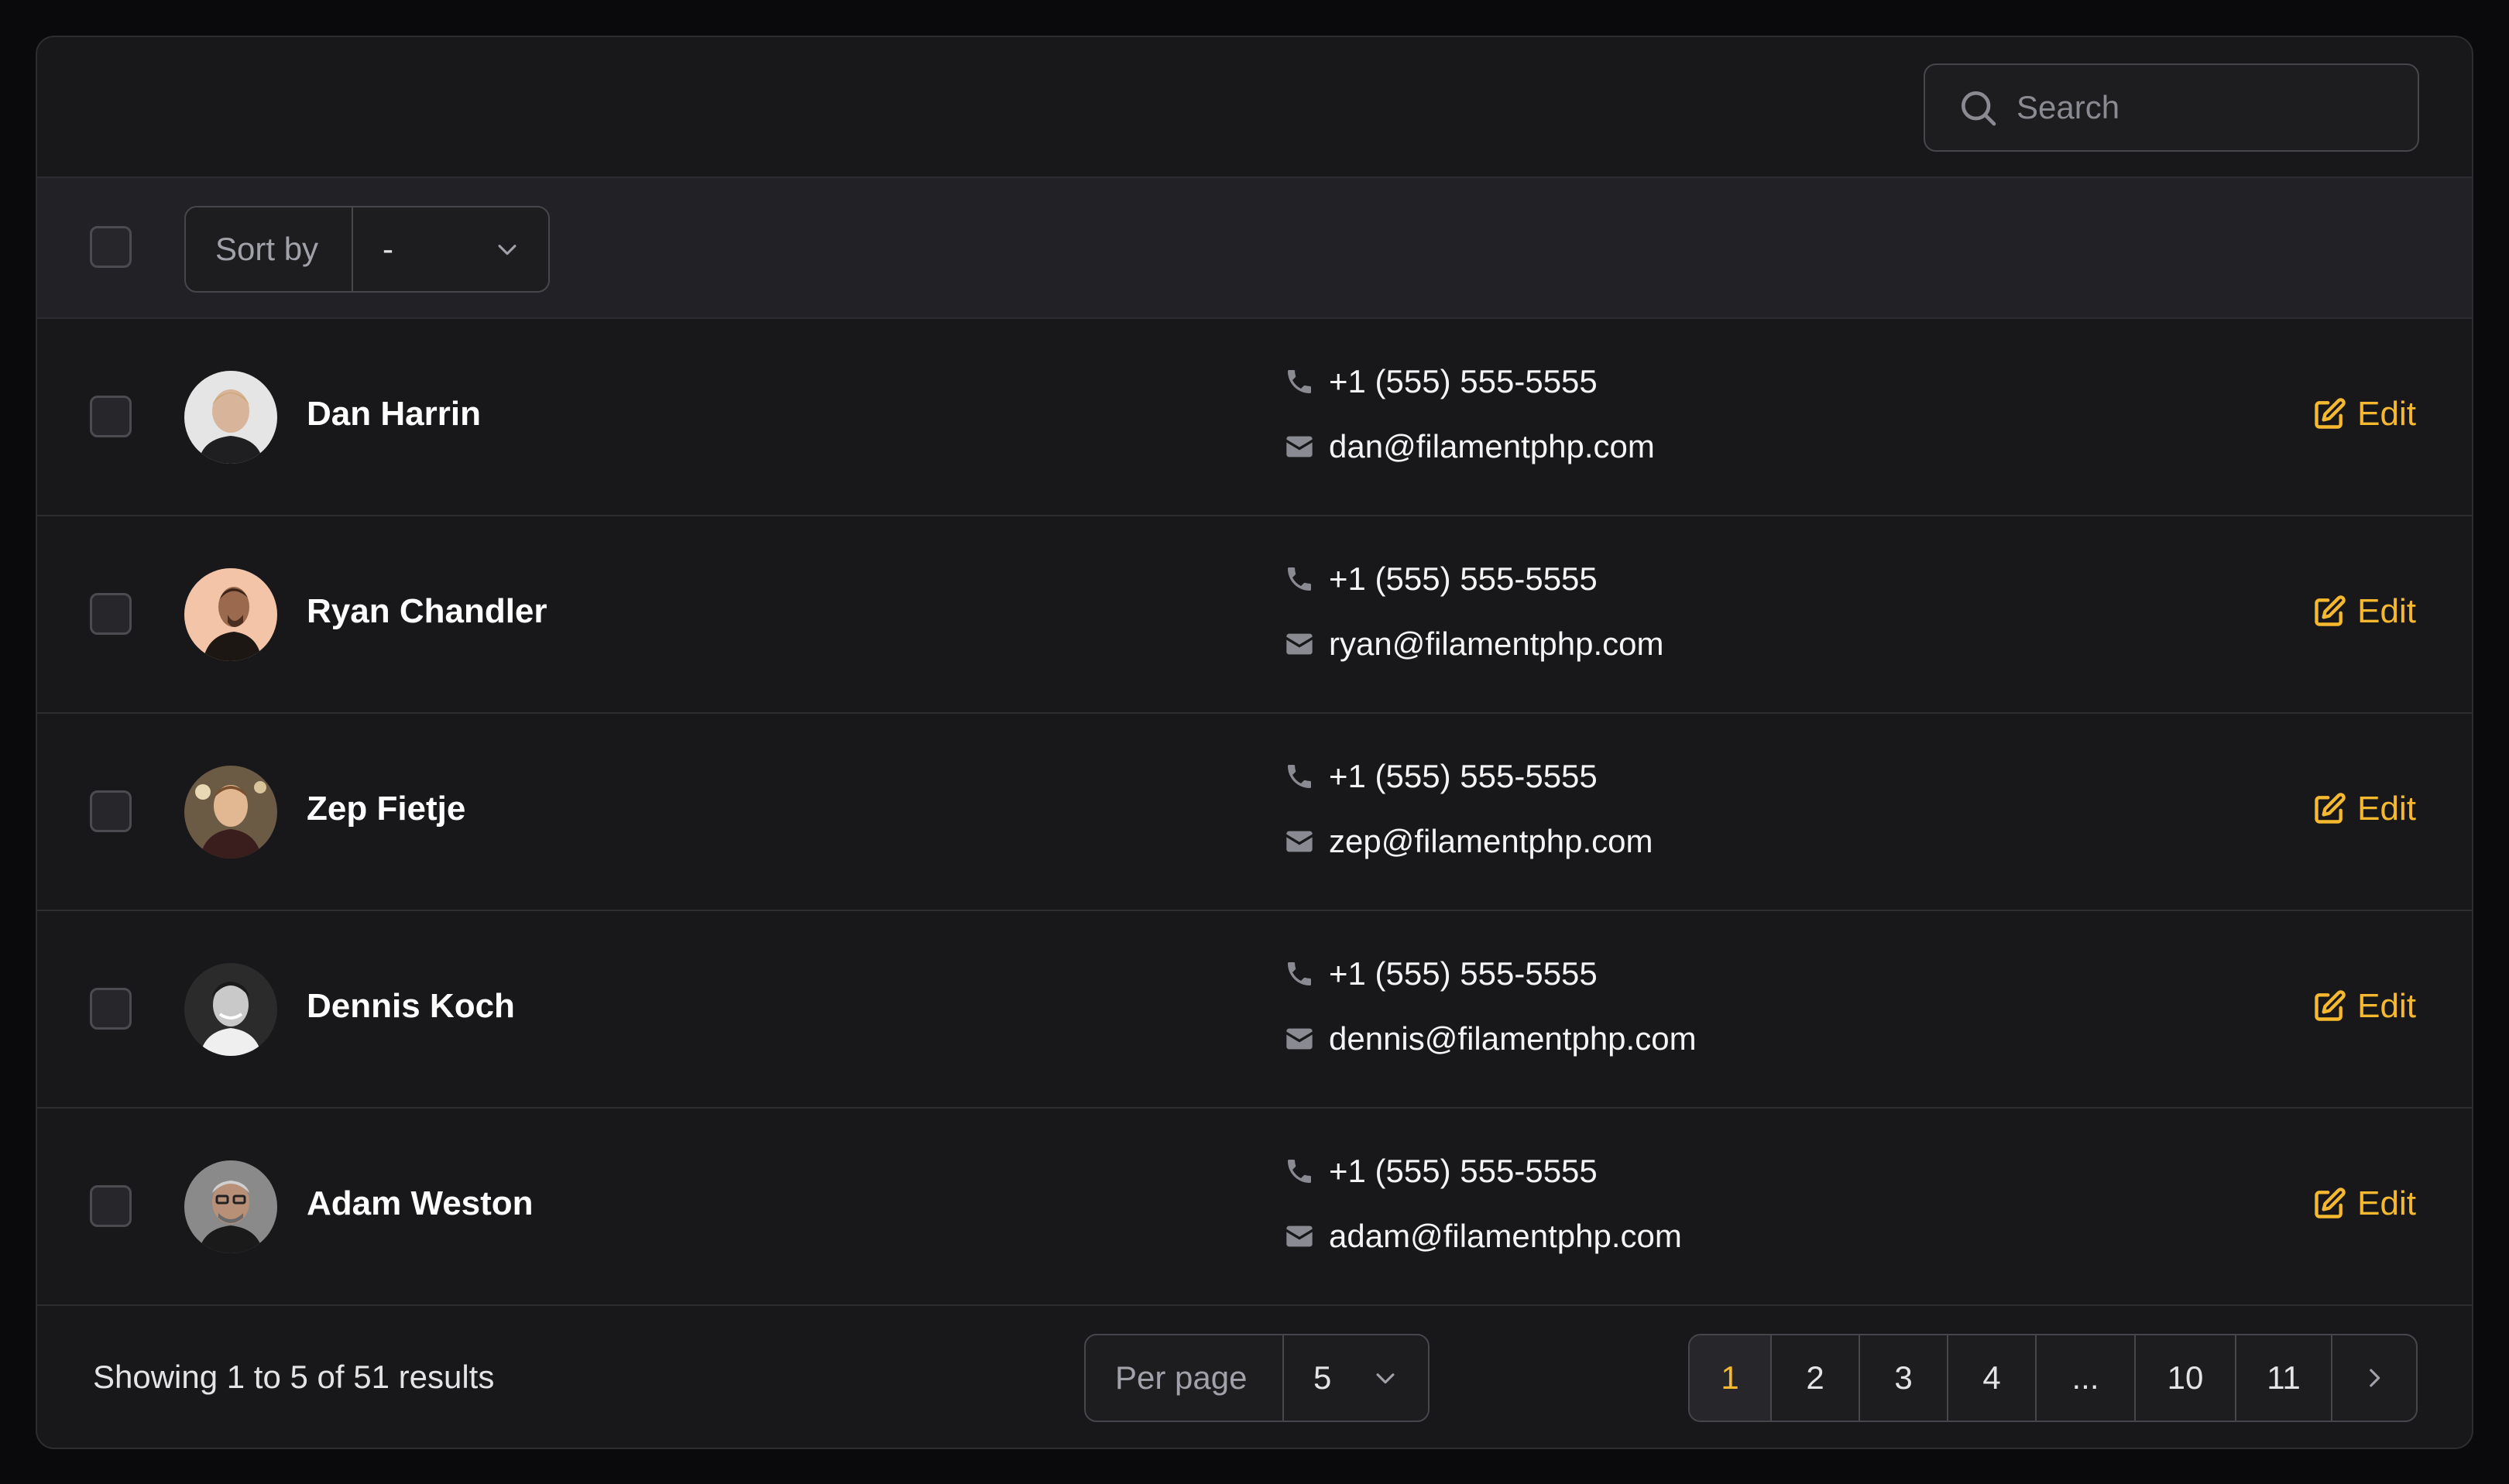 Image resolution: width=2509 pixels, height=1484 pixels. What do you see at coordinates (427, 611) in the screenshot?
I see `user-name: Ryan Chandler` at bounding box center [427, 611].